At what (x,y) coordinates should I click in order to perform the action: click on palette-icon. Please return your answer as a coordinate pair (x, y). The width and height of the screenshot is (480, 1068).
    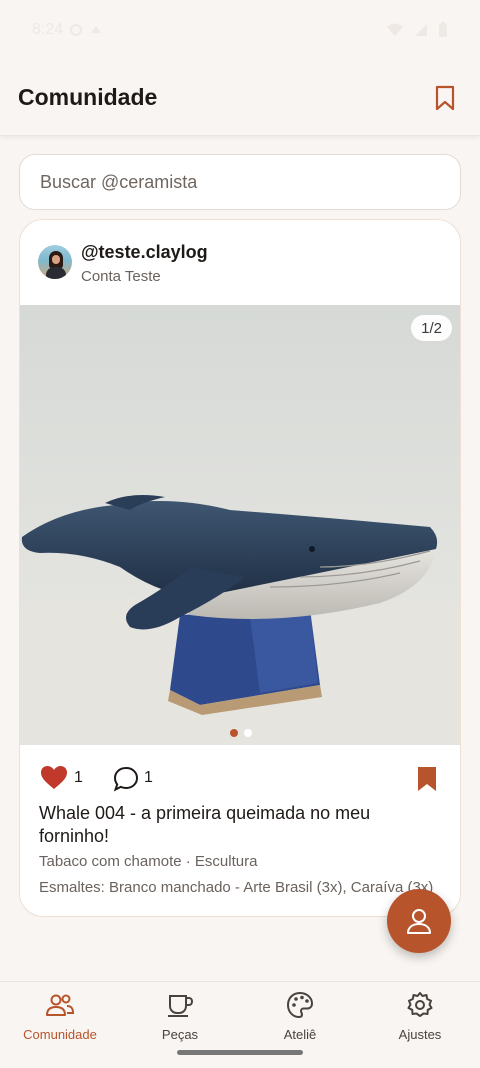
    Looking at the image, I should click on (300, 1005).